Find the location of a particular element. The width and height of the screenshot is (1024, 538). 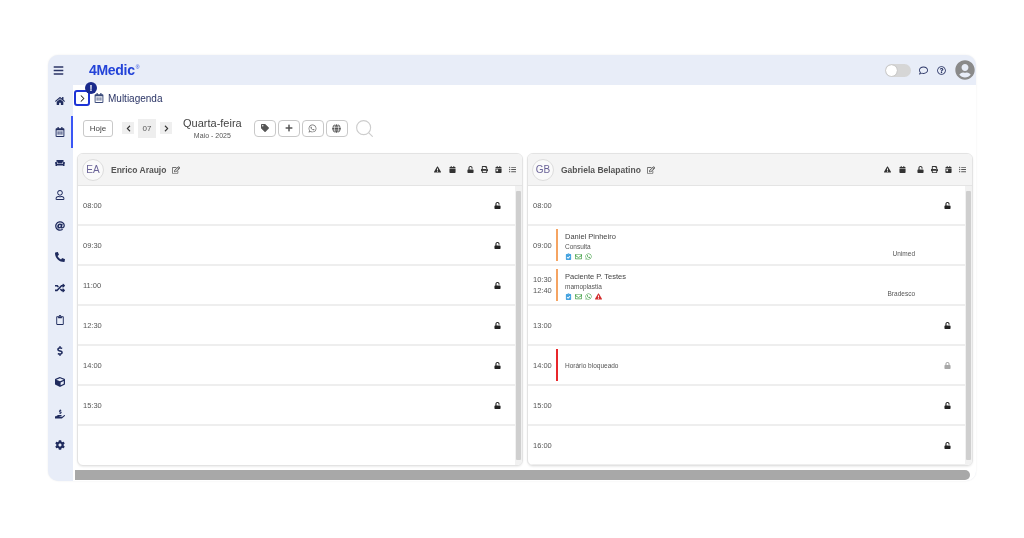

home-icon is located at coordinates (59, 100).